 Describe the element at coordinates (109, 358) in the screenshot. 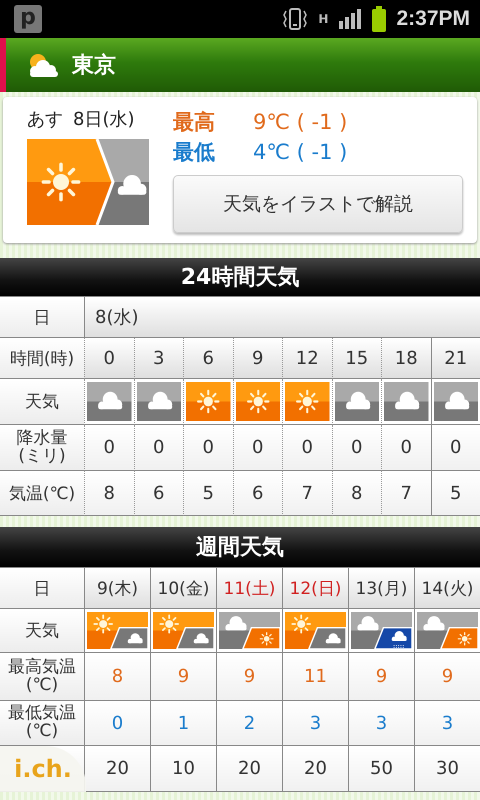

I see `time-cell: 0` at that location.